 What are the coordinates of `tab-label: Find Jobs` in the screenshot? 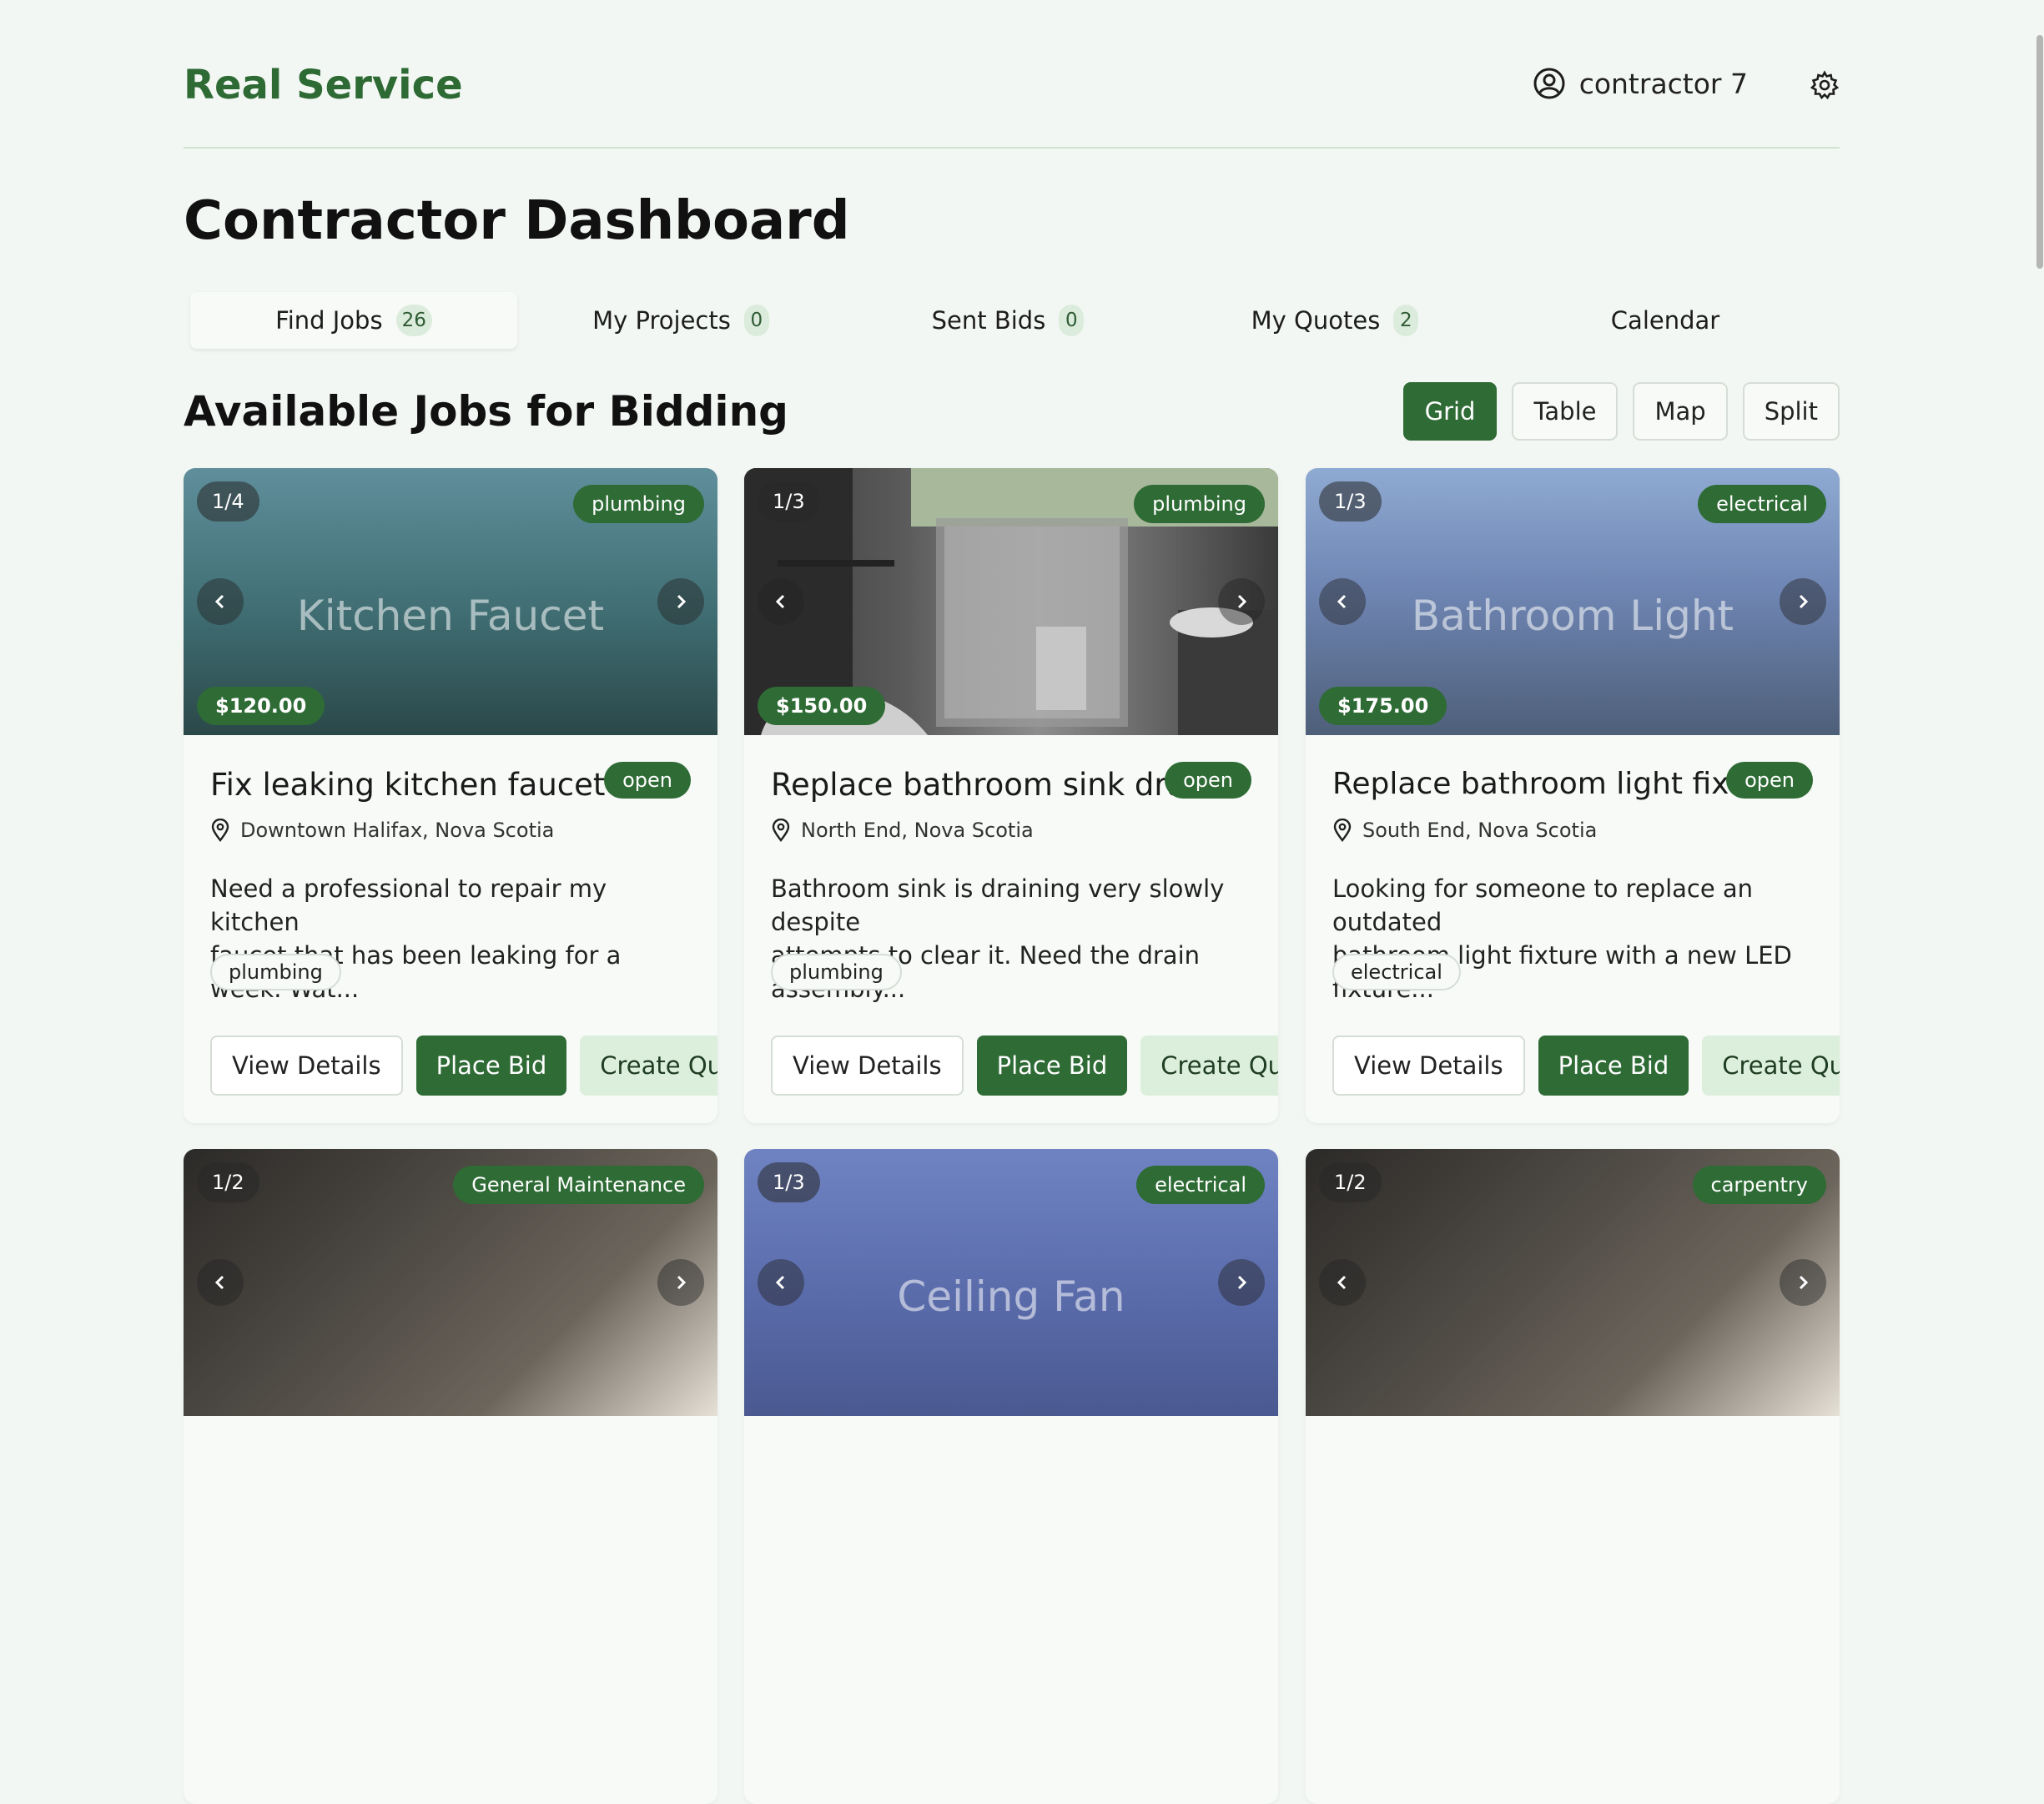 It's located at (329, 320).